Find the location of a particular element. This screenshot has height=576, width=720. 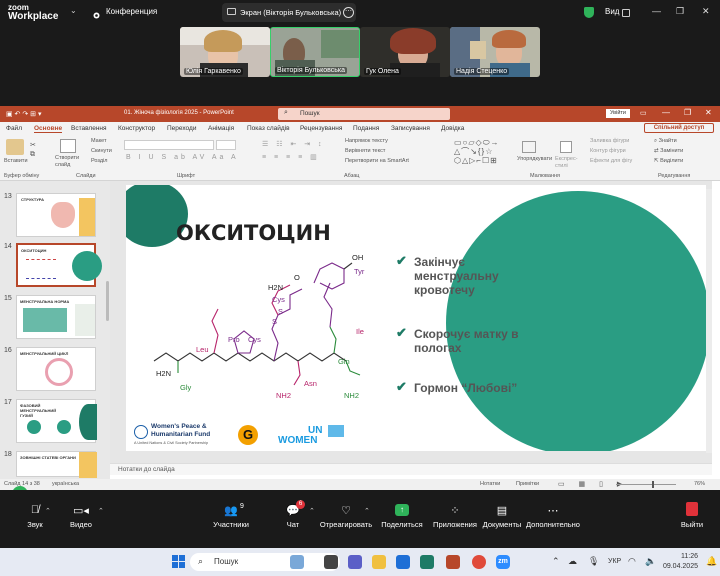

outlook-icon is located at coordinates (403, 562).